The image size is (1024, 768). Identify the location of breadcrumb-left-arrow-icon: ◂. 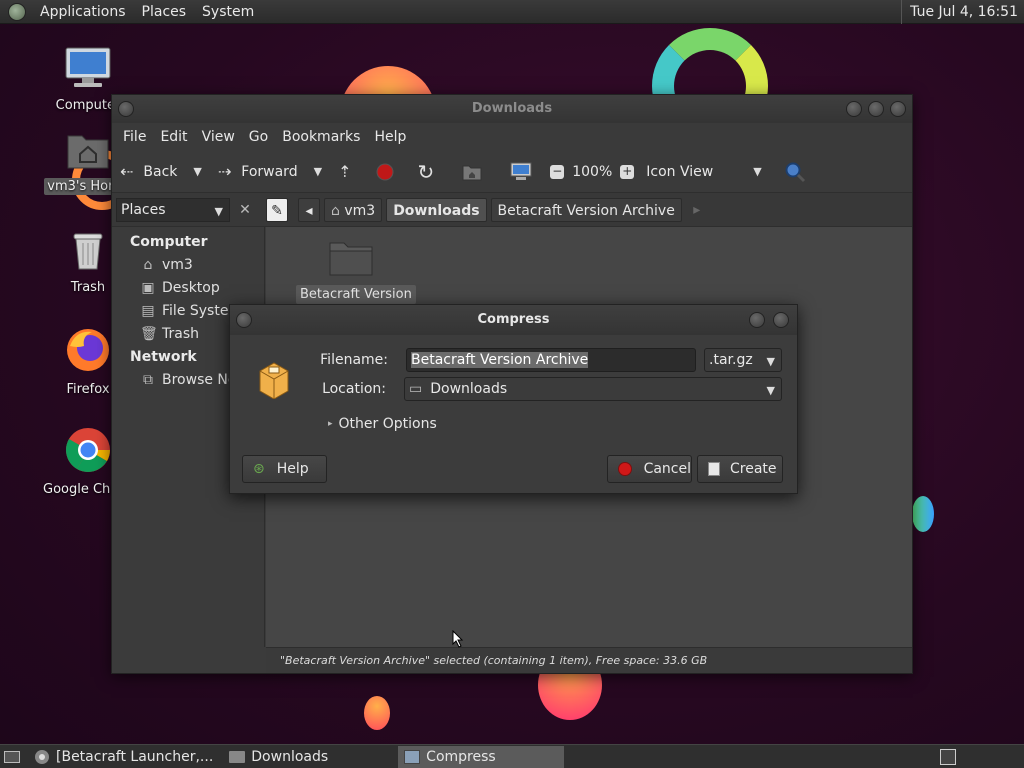
(309, 209).